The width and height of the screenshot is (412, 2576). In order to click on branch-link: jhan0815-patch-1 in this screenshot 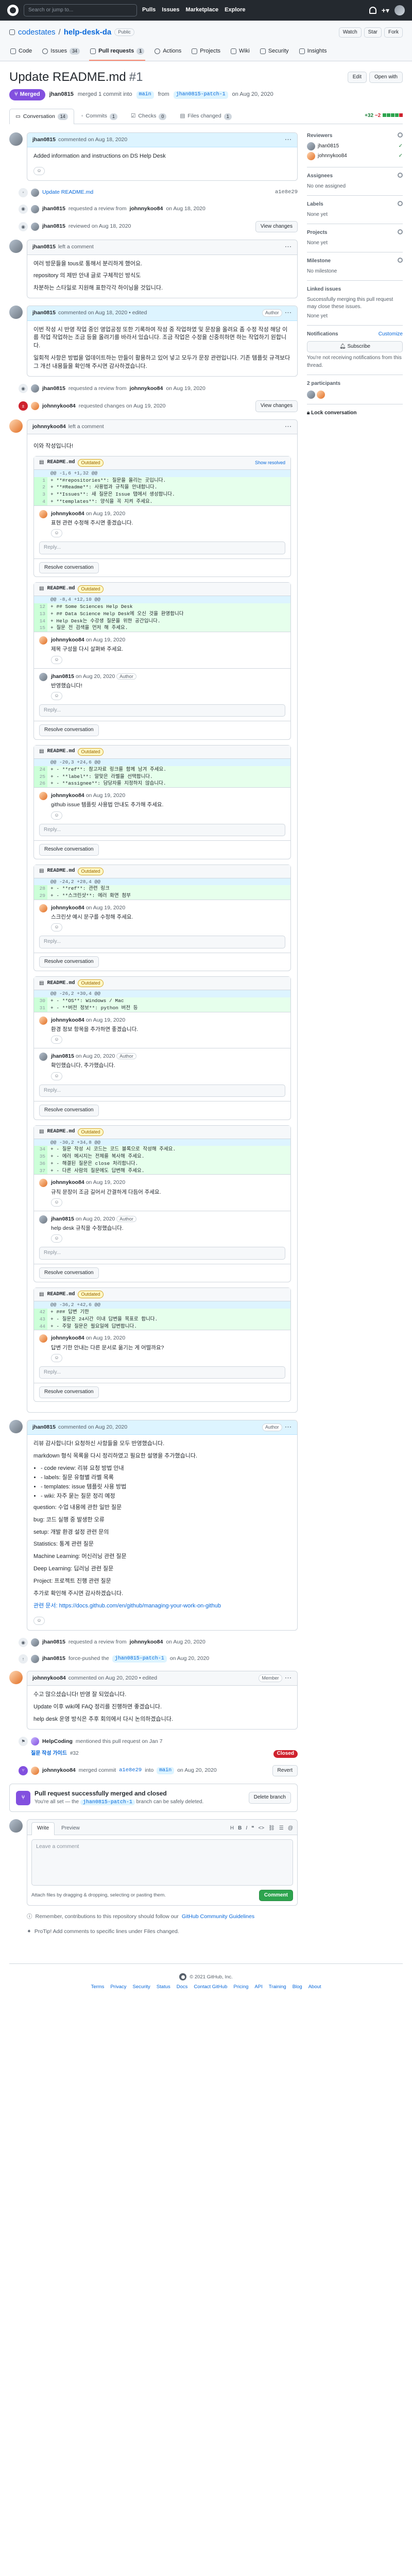, I will do `click(139, 1659)`.